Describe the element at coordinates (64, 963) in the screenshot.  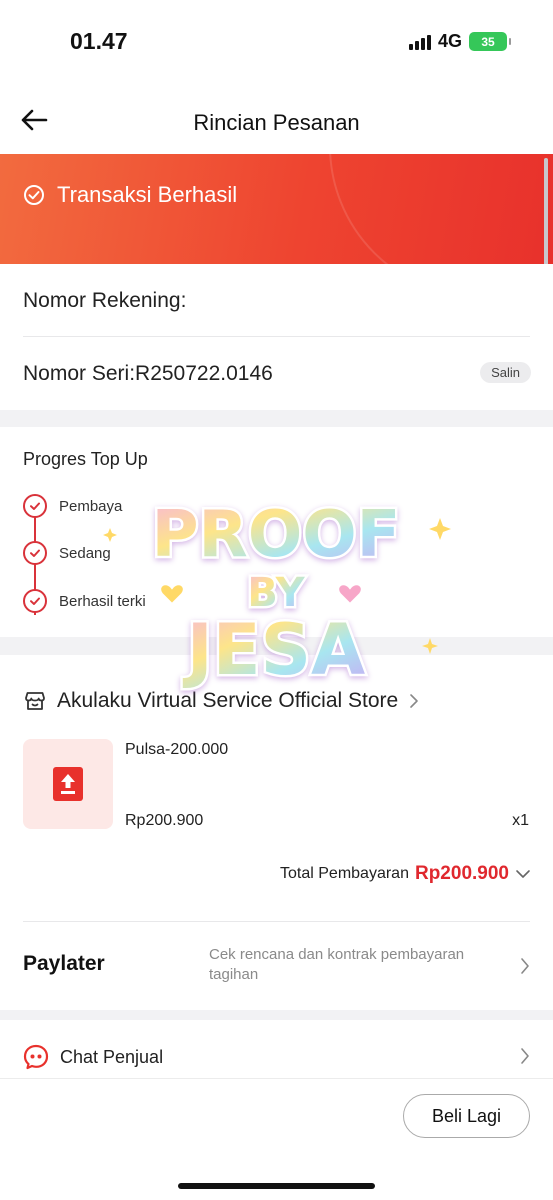
I see `paylater-title: Paylater` at that location.